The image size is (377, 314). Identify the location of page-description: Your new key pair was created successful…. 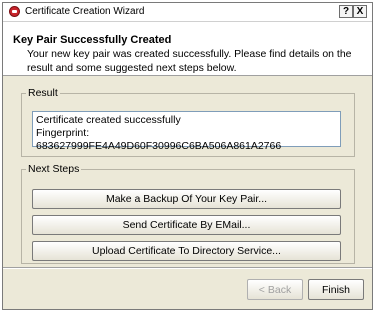
(189, 61).